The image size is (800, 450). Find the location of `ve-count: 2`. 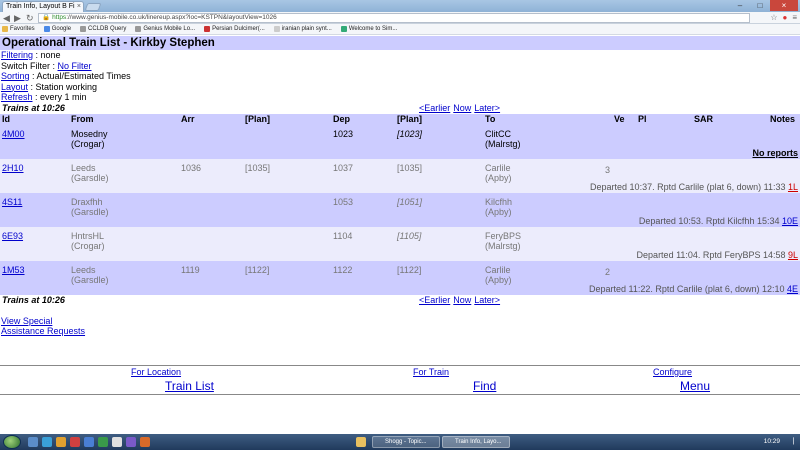

ve-count: 2 is located at coordinates (608, 271).